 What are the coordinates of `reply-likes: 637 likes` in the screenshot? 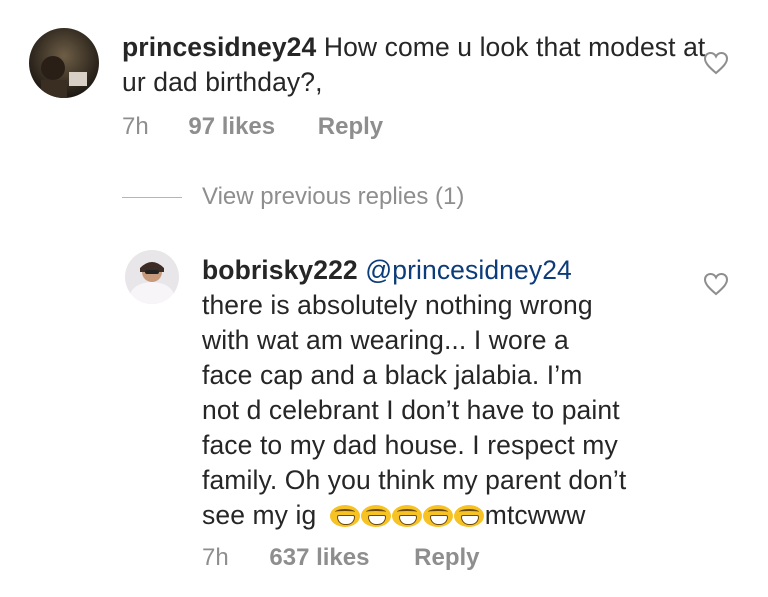 It's located at (319, 558).